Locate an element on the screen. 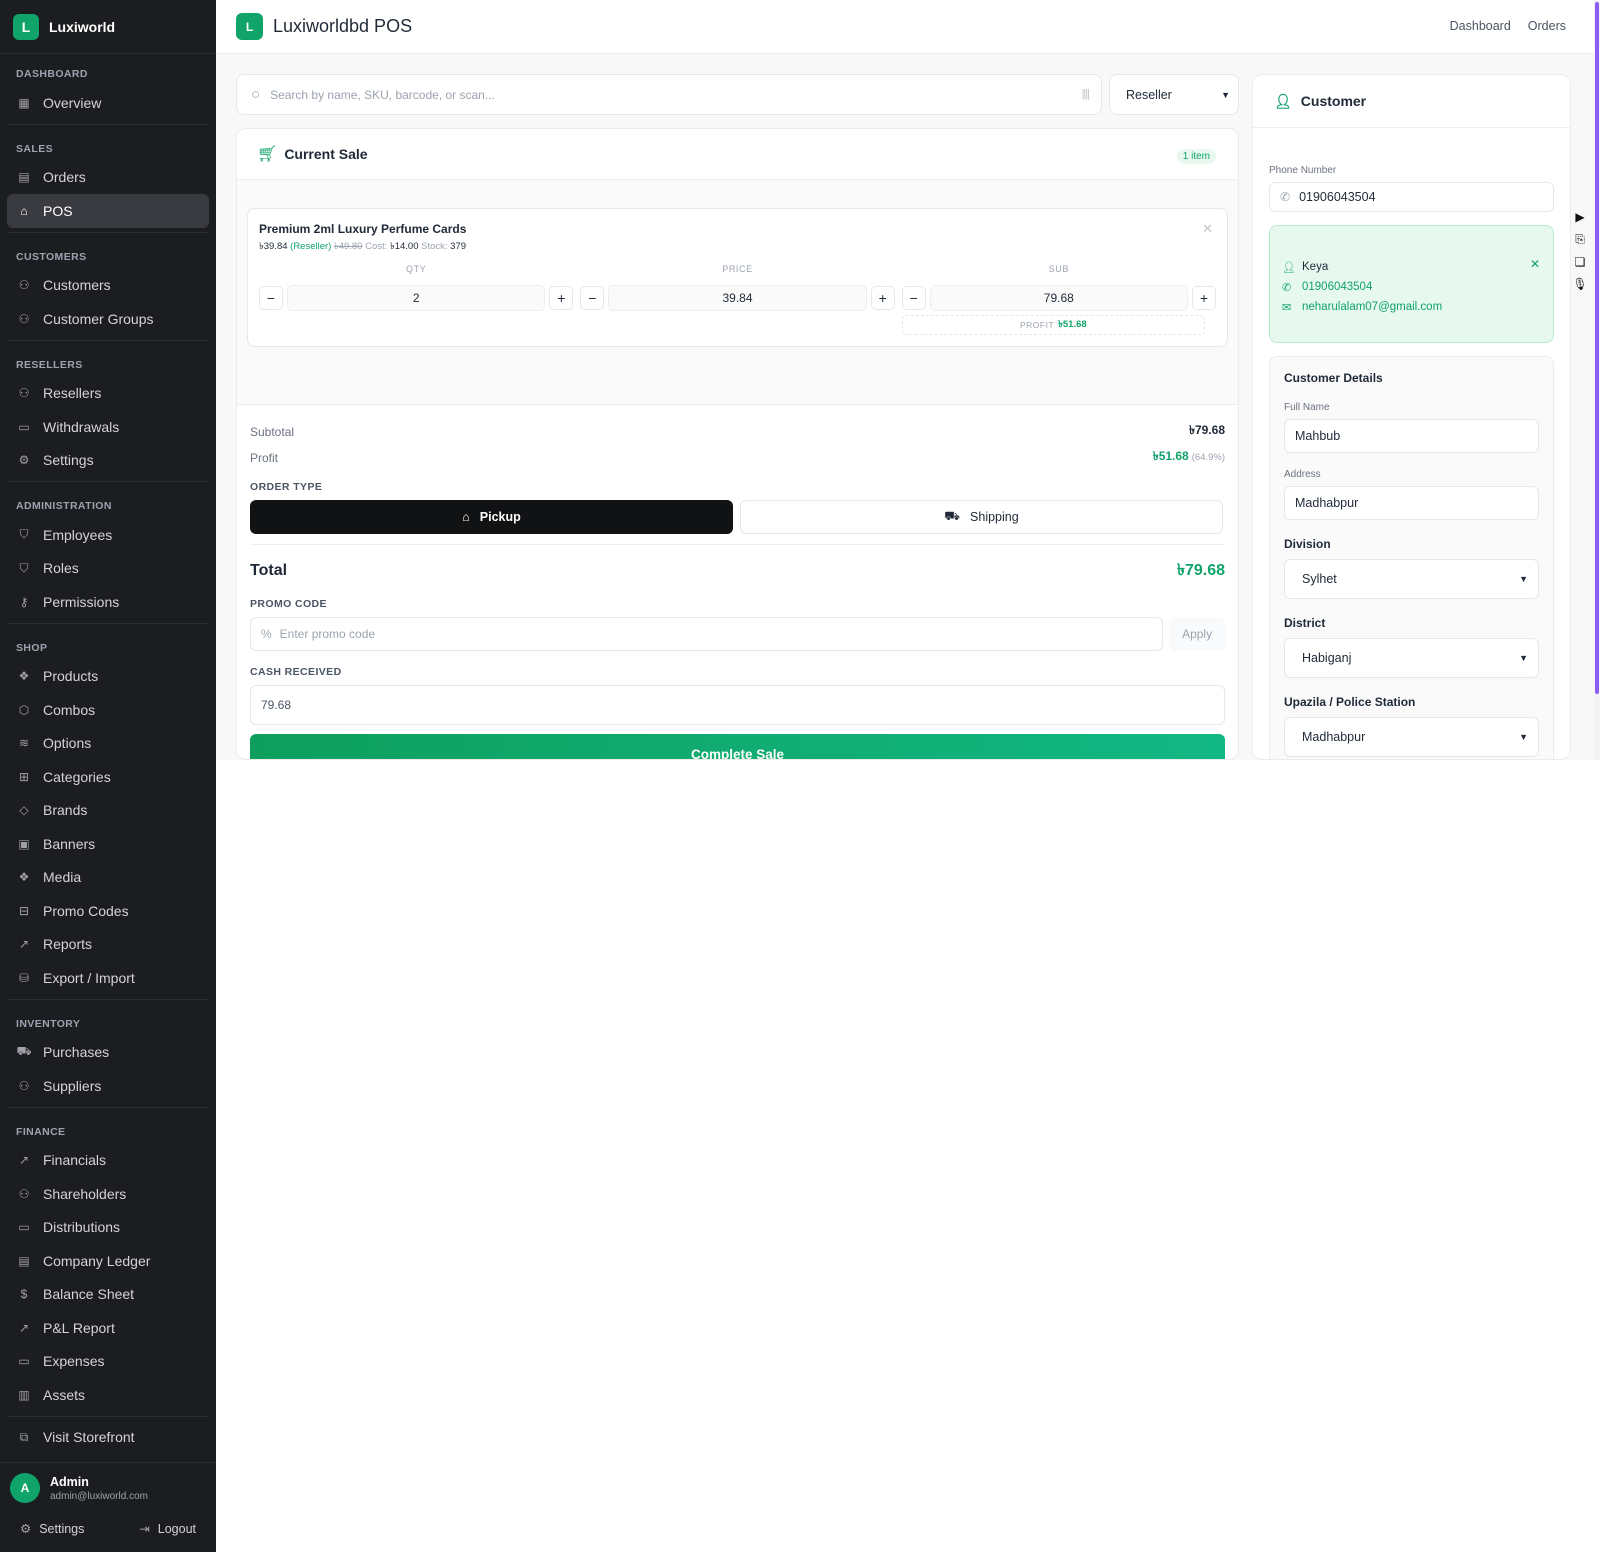 Image resolution: width=1600 pixels, height=1552 pixels. address-input: Madhabpur is located at coordinates (1411, 503).